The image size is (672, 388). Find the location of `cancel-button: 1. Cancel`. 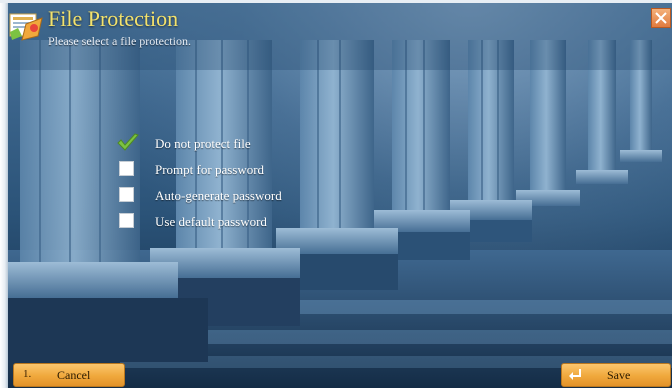

cancel-button: 1. Cancel is located at coordinates (69, 375).